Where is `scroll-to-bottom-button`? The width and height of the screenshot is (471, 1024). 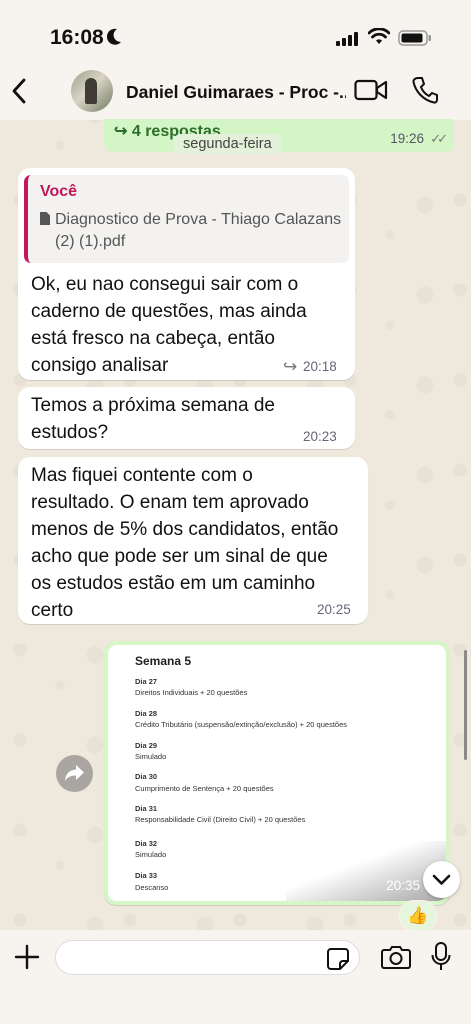
scroll-to-bottom-button is located at coordinates (441, 879).